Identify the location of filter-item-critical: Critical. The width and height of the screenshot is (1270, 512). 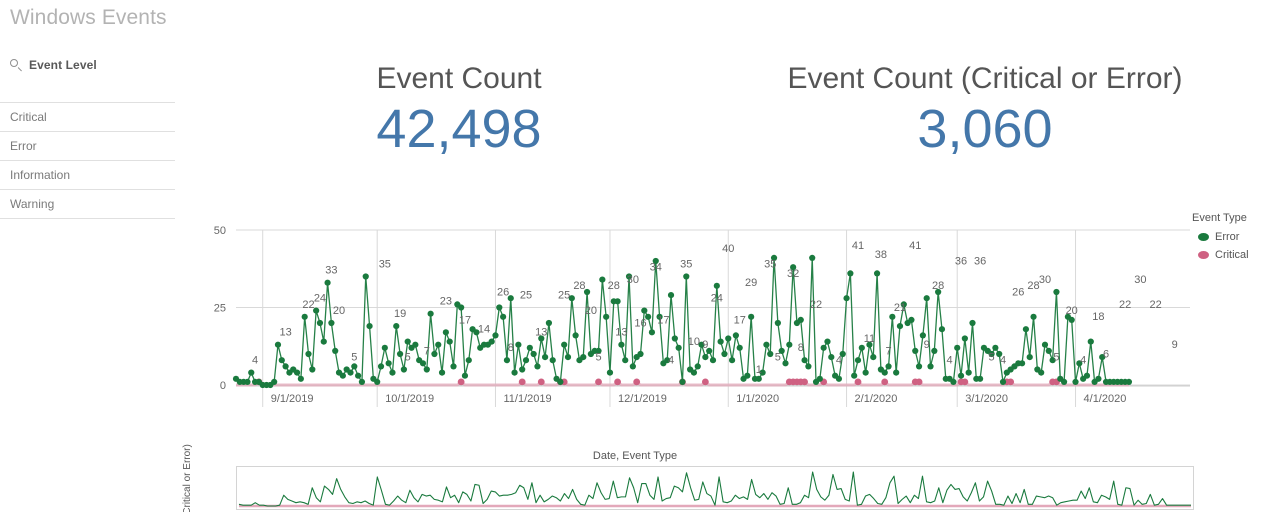
(87, 117).